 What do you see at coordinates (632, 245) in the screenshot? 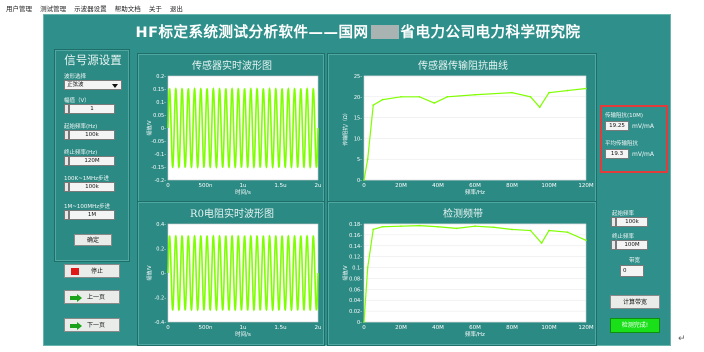
I see `band-end-field: 100M` at bounding box center [632, 245].